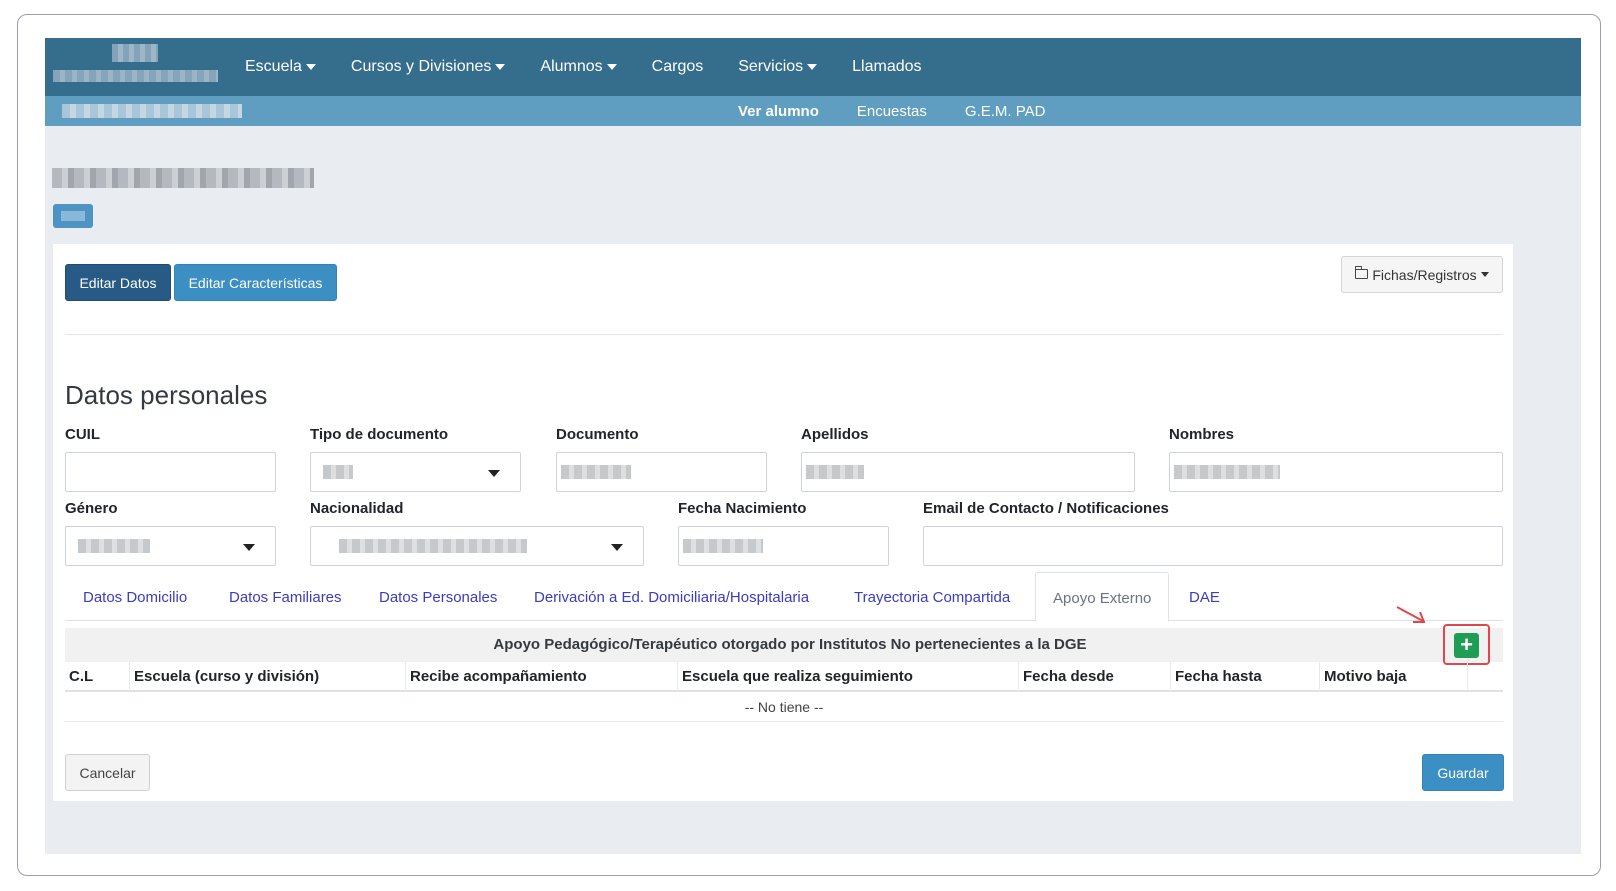 This screenshot has width=1616, height=891. What do you see at coordinates (1411, 614) in the screenshot?
I see `annotation-arrow-icon` at bounding box center [1411, 614].